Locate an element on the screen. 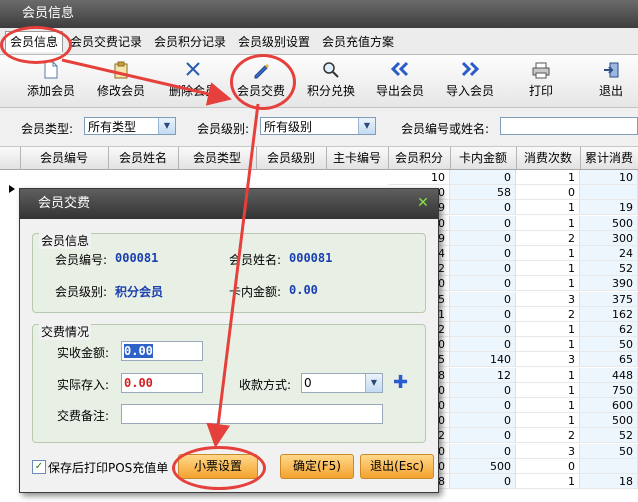 This screenshot has height=502, width=638. cancel-button: 退出(Esc) is located at coordinates (397, 466).